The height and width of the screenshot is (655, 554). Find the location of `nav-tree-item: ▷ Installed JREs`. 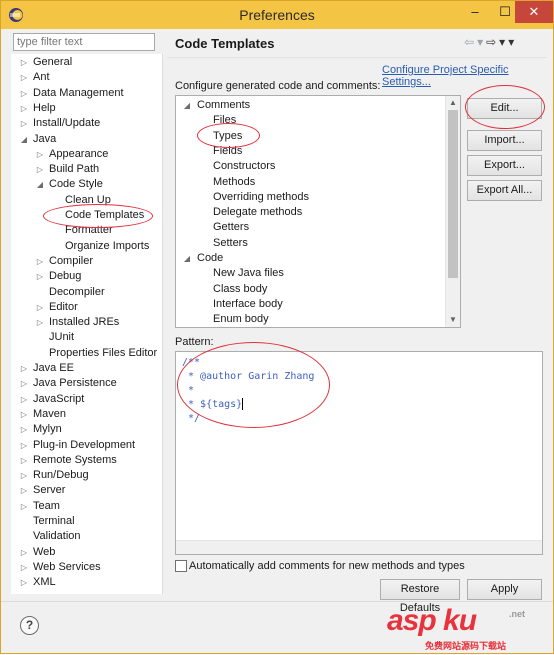

nav-tree-item: ▷ Installed JREs is located at coordinates (86, 322).